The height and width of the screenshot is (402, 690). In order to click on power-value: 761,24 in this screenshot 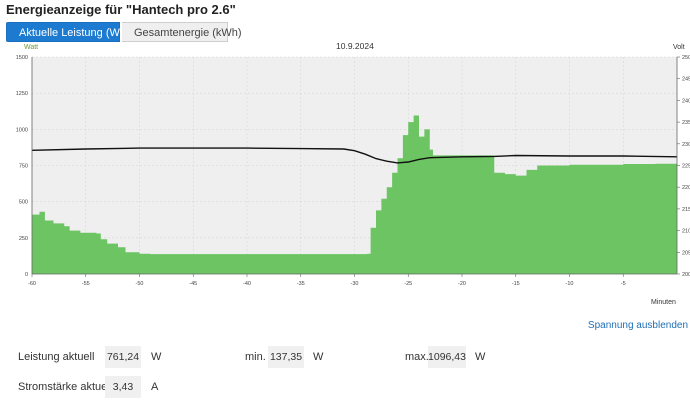, I will do `click(123, 357)`.